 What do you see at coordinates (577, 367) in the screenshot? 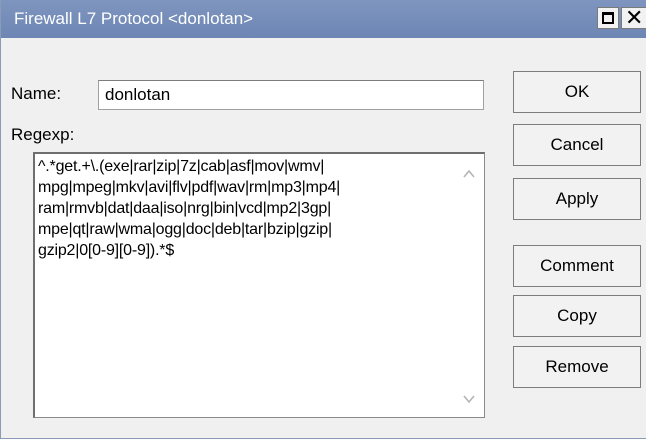
I see `remove-button: Remove` at bounding box center [577, 367].